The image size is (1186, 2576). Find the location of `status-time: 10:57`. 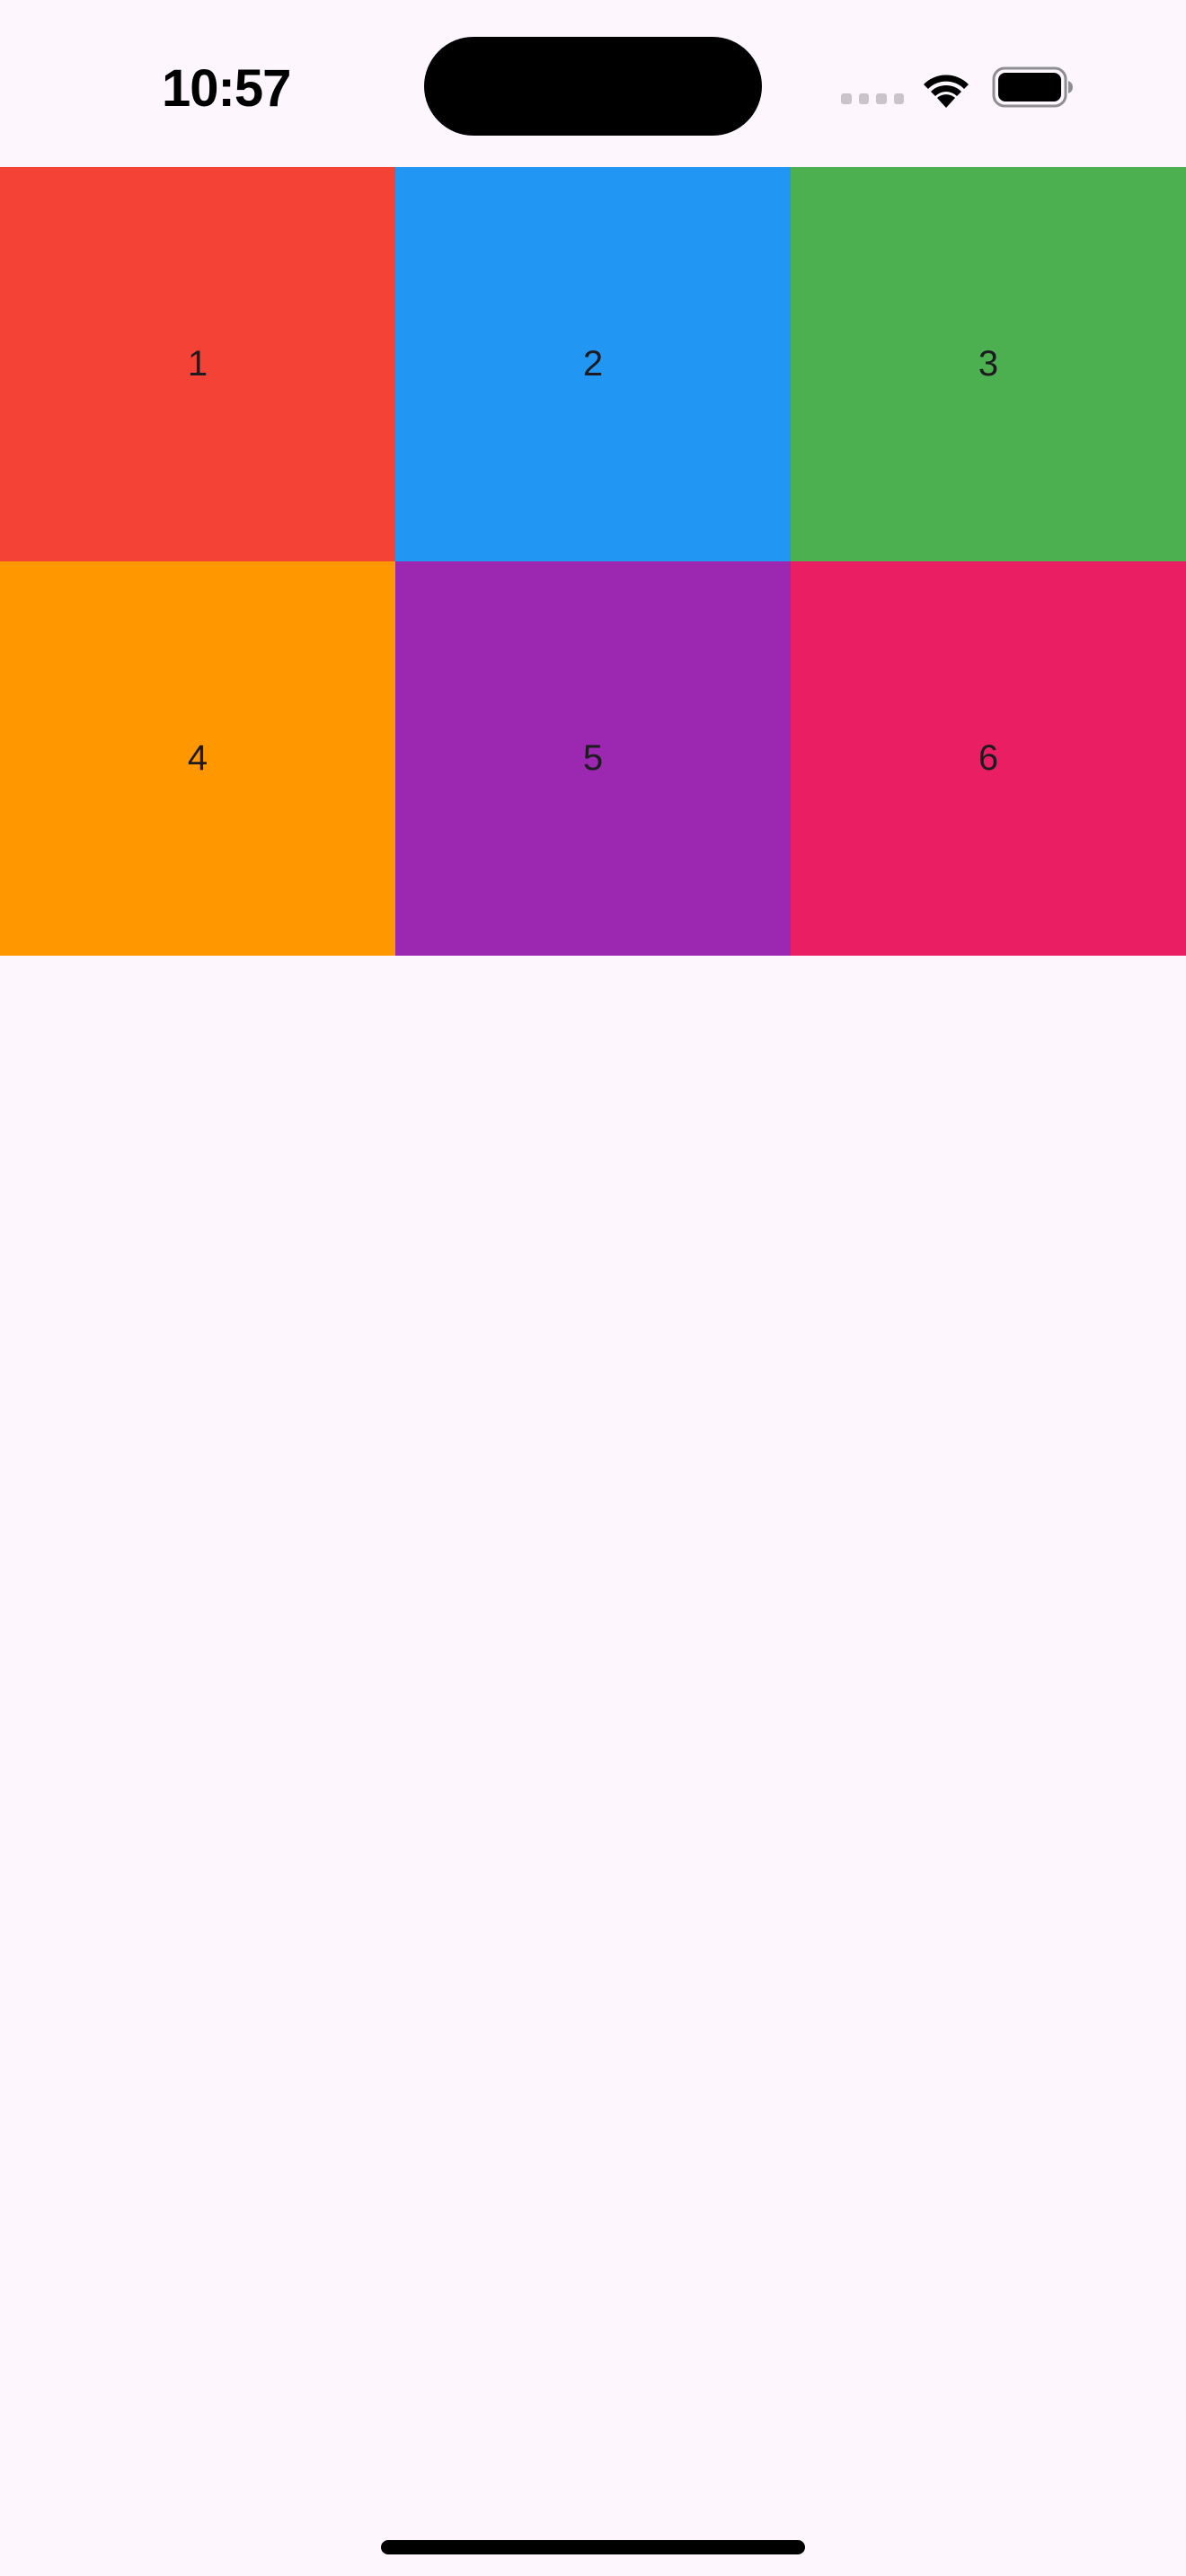

status-time: 10:57 is located at coordinates (226, 88).